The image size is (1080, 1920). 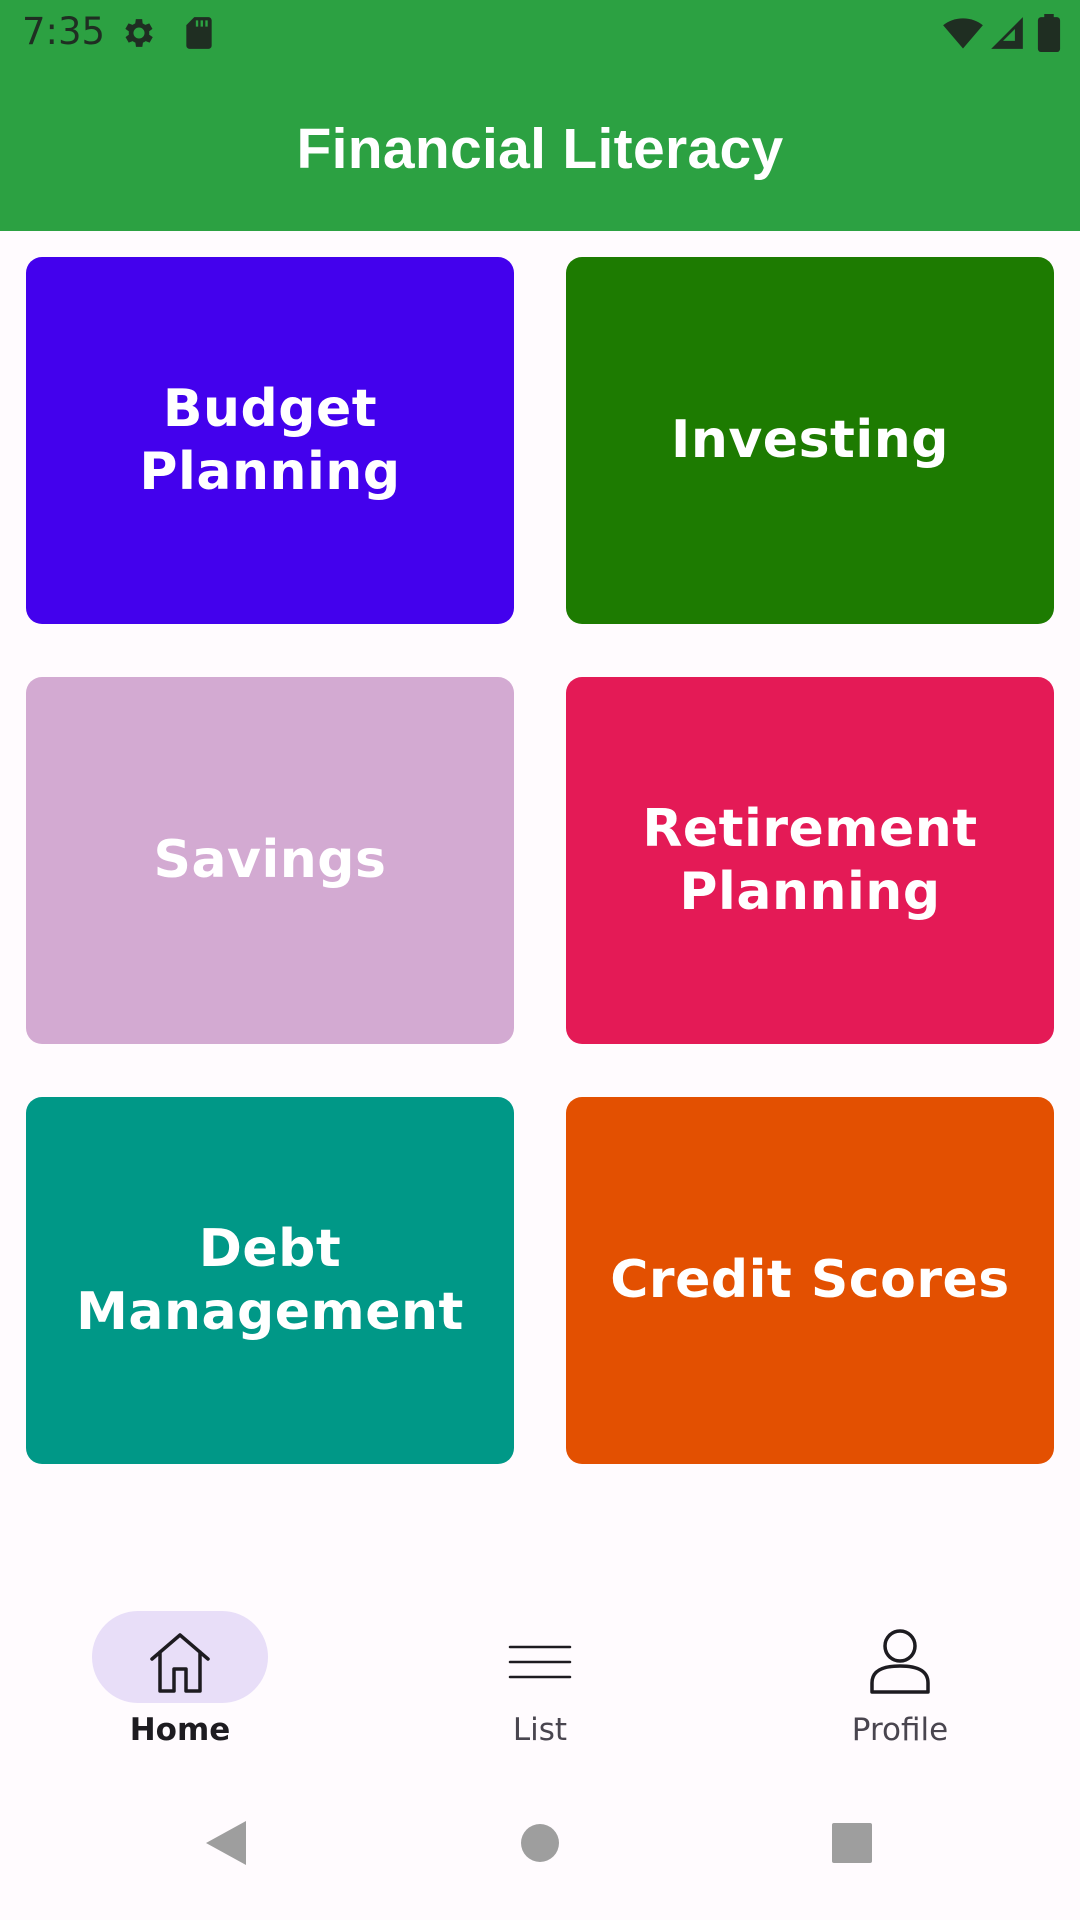 I want to click on card-label: Debt Management, so click(x=270, y=1280).